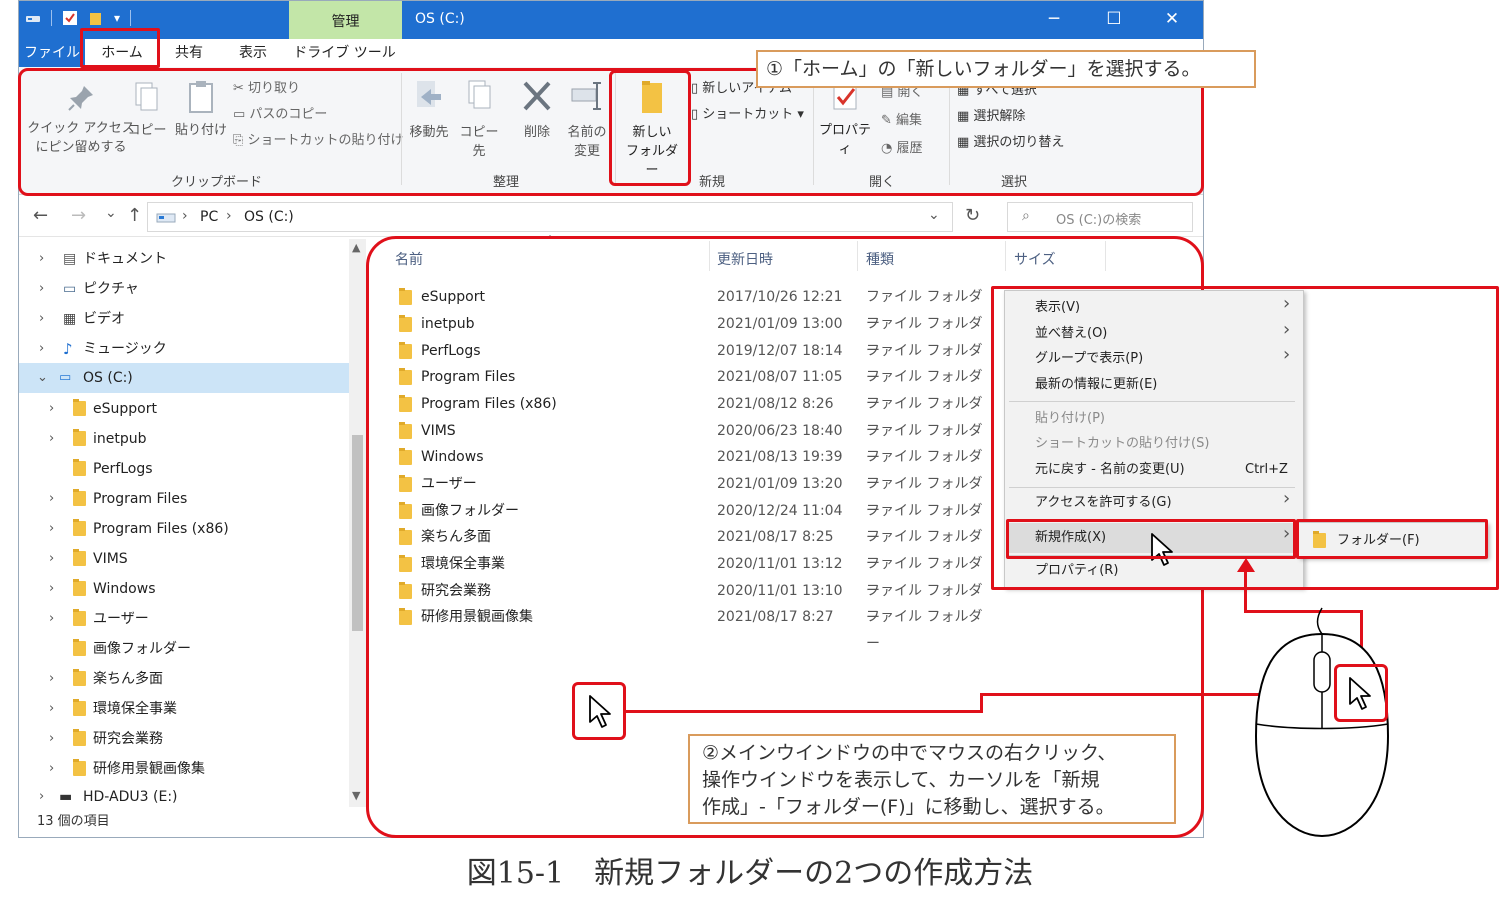  I want to click on nav-label: Windows, so click(124, 589).